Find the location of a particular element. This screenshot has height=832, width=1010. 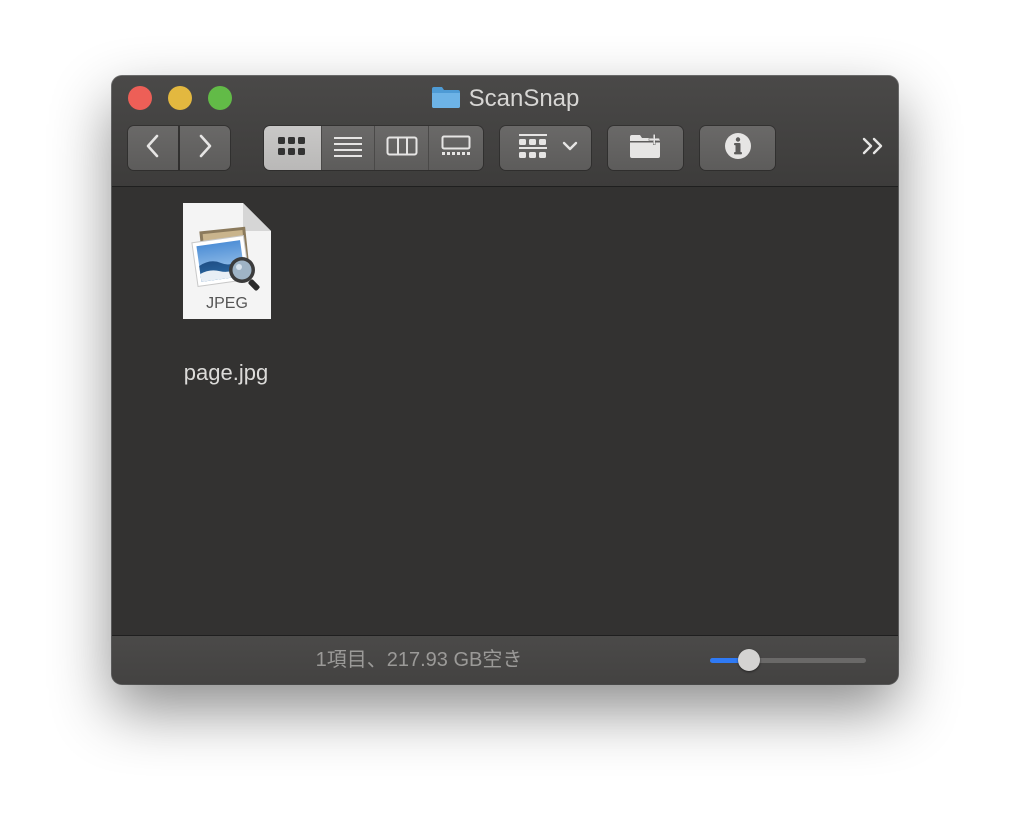

group-by-button is located at coordinates (545, 148).